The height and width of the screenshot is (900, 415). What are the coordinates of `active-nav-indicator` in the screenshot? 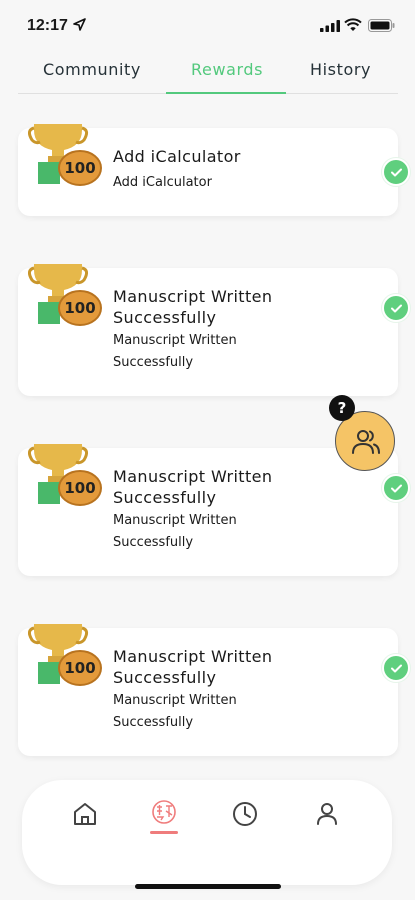 It's located at (164, 832).